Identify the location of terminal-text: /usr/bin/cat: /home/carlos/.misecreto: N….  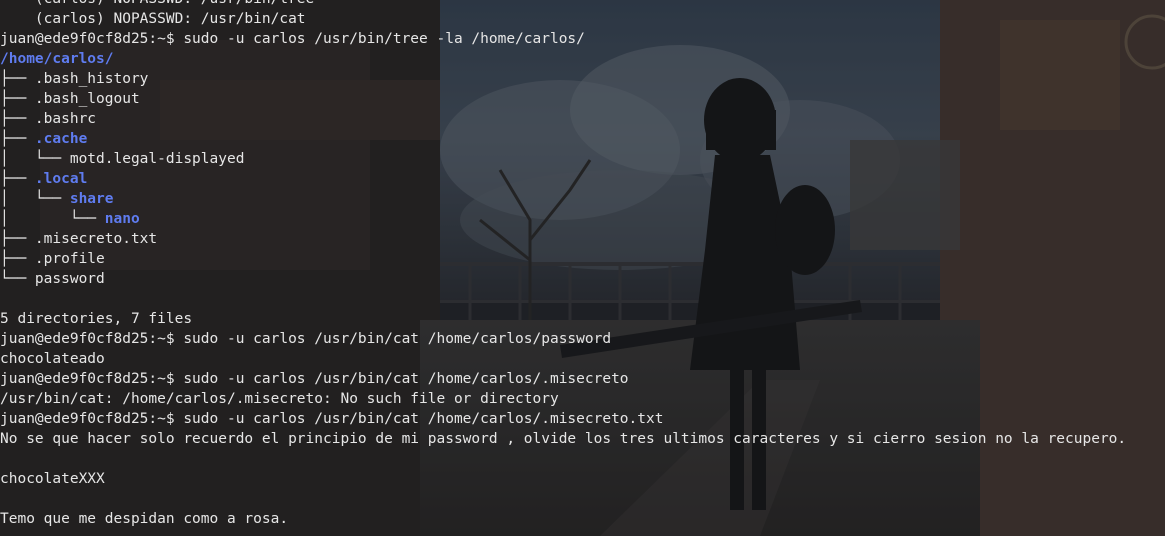
(279, 399).